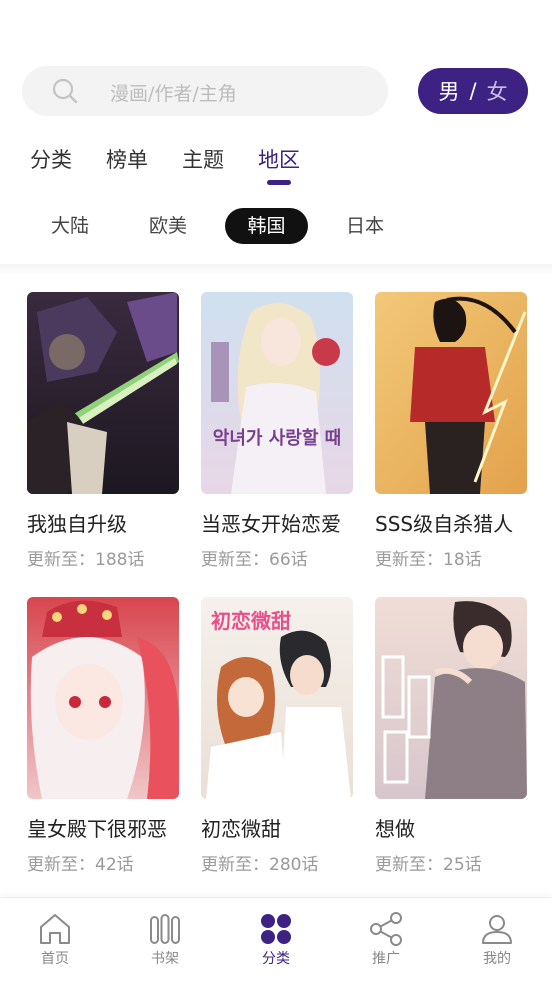 Image resolution: width=552 pixels, height=981 pixels. What do you see at coordinates (386, 959) in the screenshot?
I see `nav-label: 推广` at bounding box center [386, 959].